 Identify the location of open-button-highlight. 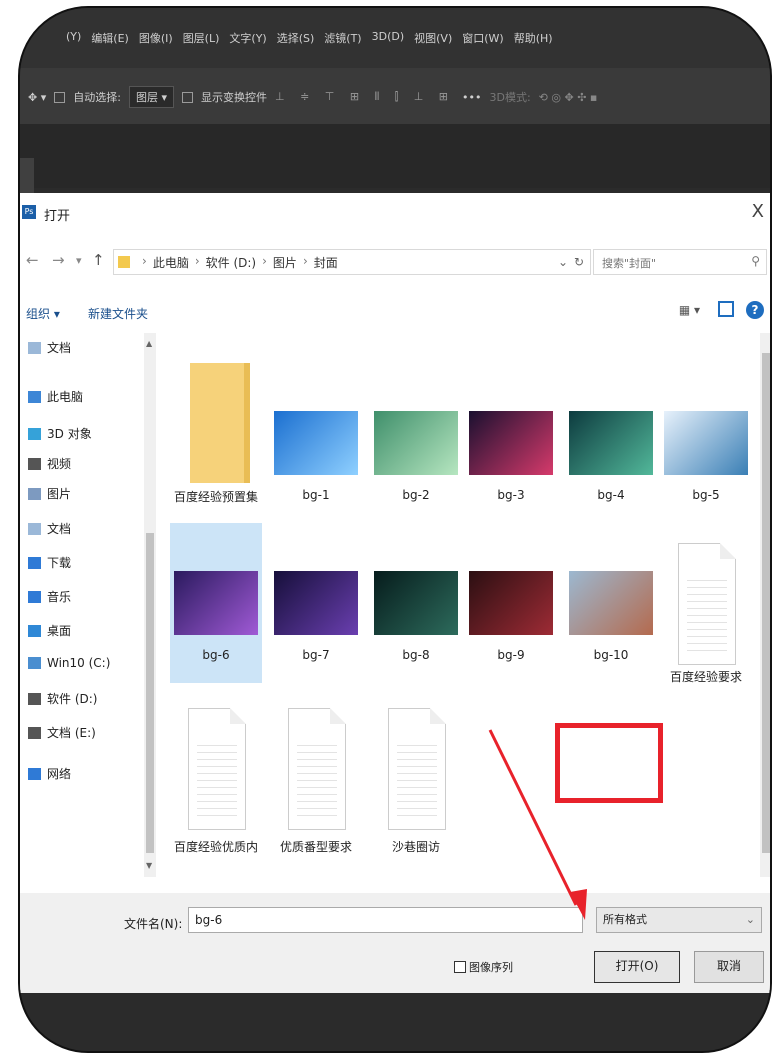
(609, 763).